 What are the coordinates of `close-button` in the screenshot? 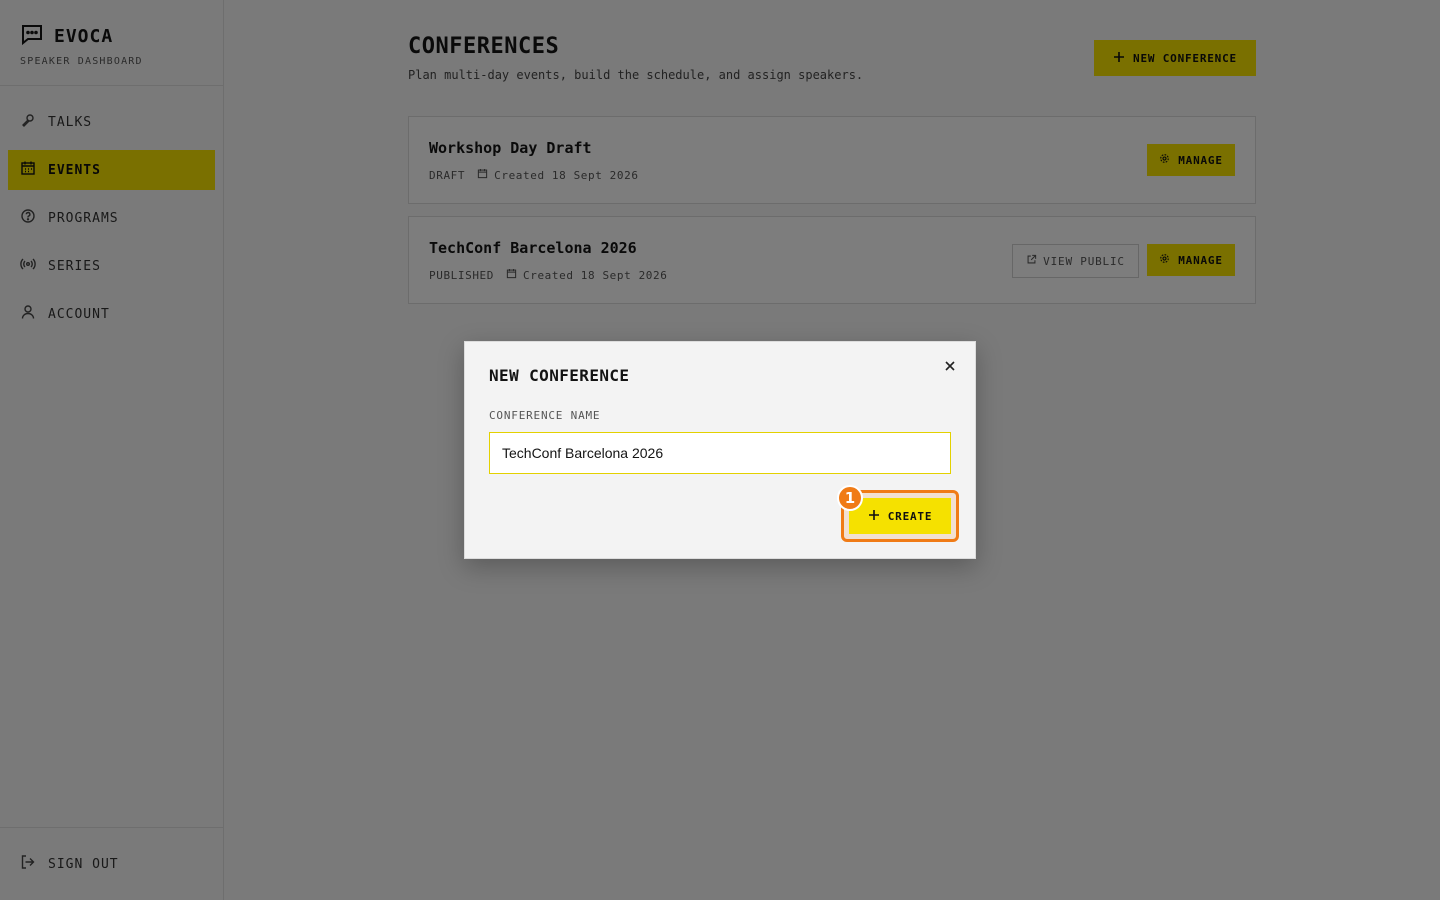 It's located at (950, 367).